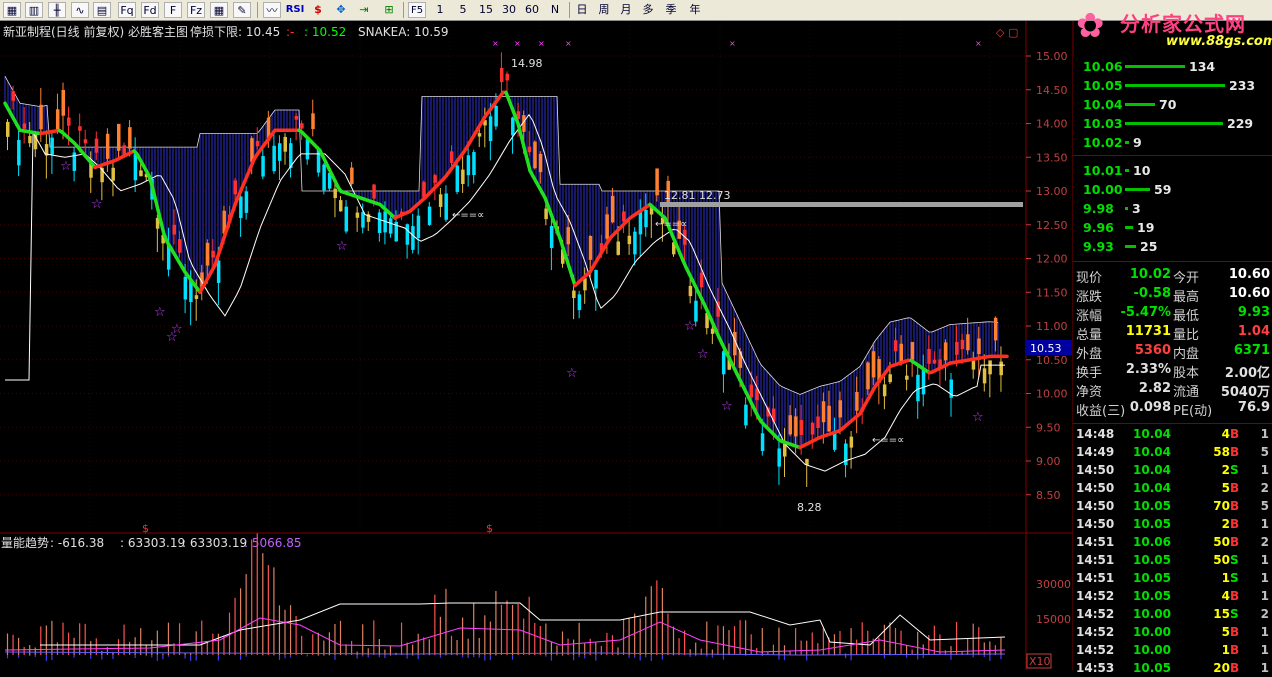  I want to click on export-icon: ⇥, so click(364, 10).